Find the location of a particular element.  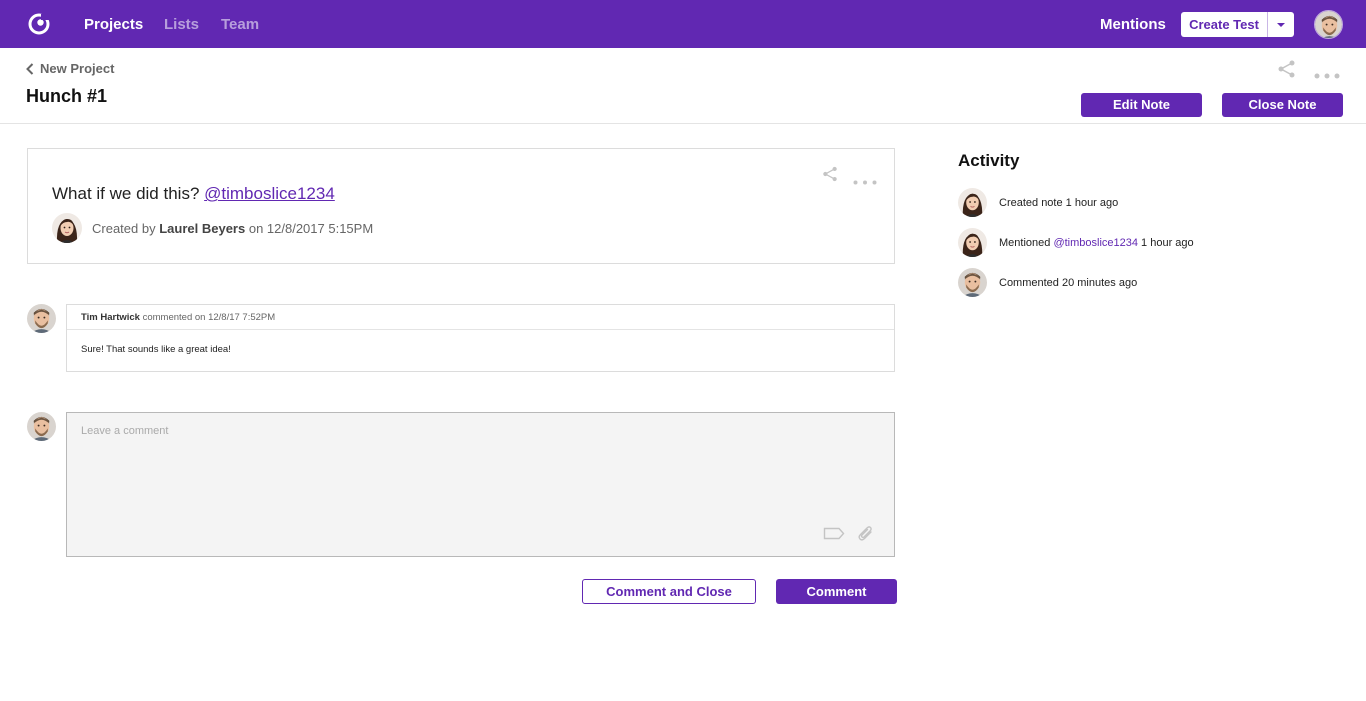

activity-item: Commented 20 minutes ago is located at coordinates (1047, 282).